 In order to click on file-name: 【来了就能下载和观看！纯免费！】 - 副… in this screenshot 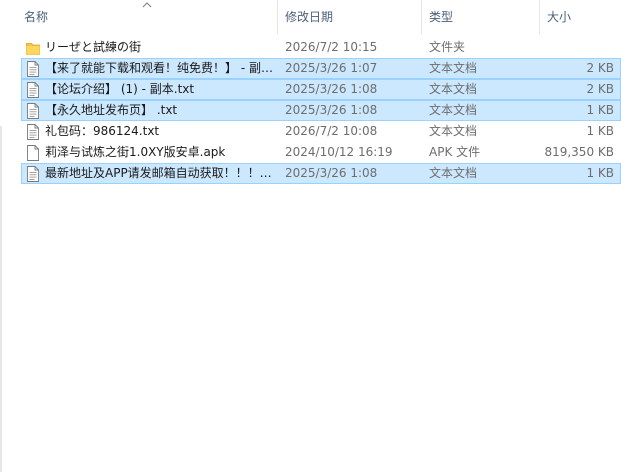, I will do `click(159, 68)`.